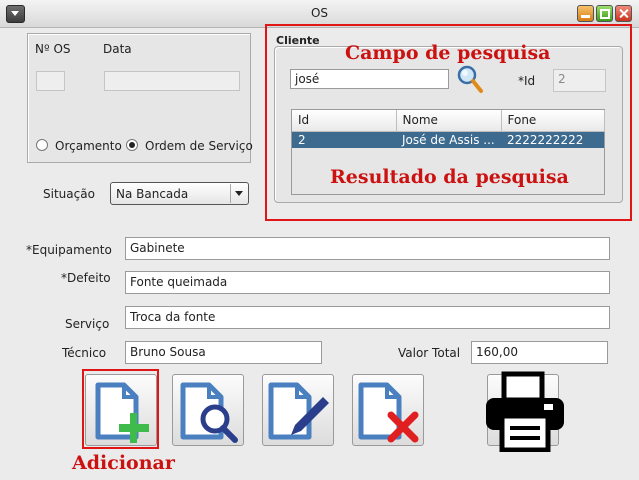 The width and height of the screenshot is (639, 480). Describe the element at coordinates (604, 13) in the screenshot. I see `maximize-button` at that location.